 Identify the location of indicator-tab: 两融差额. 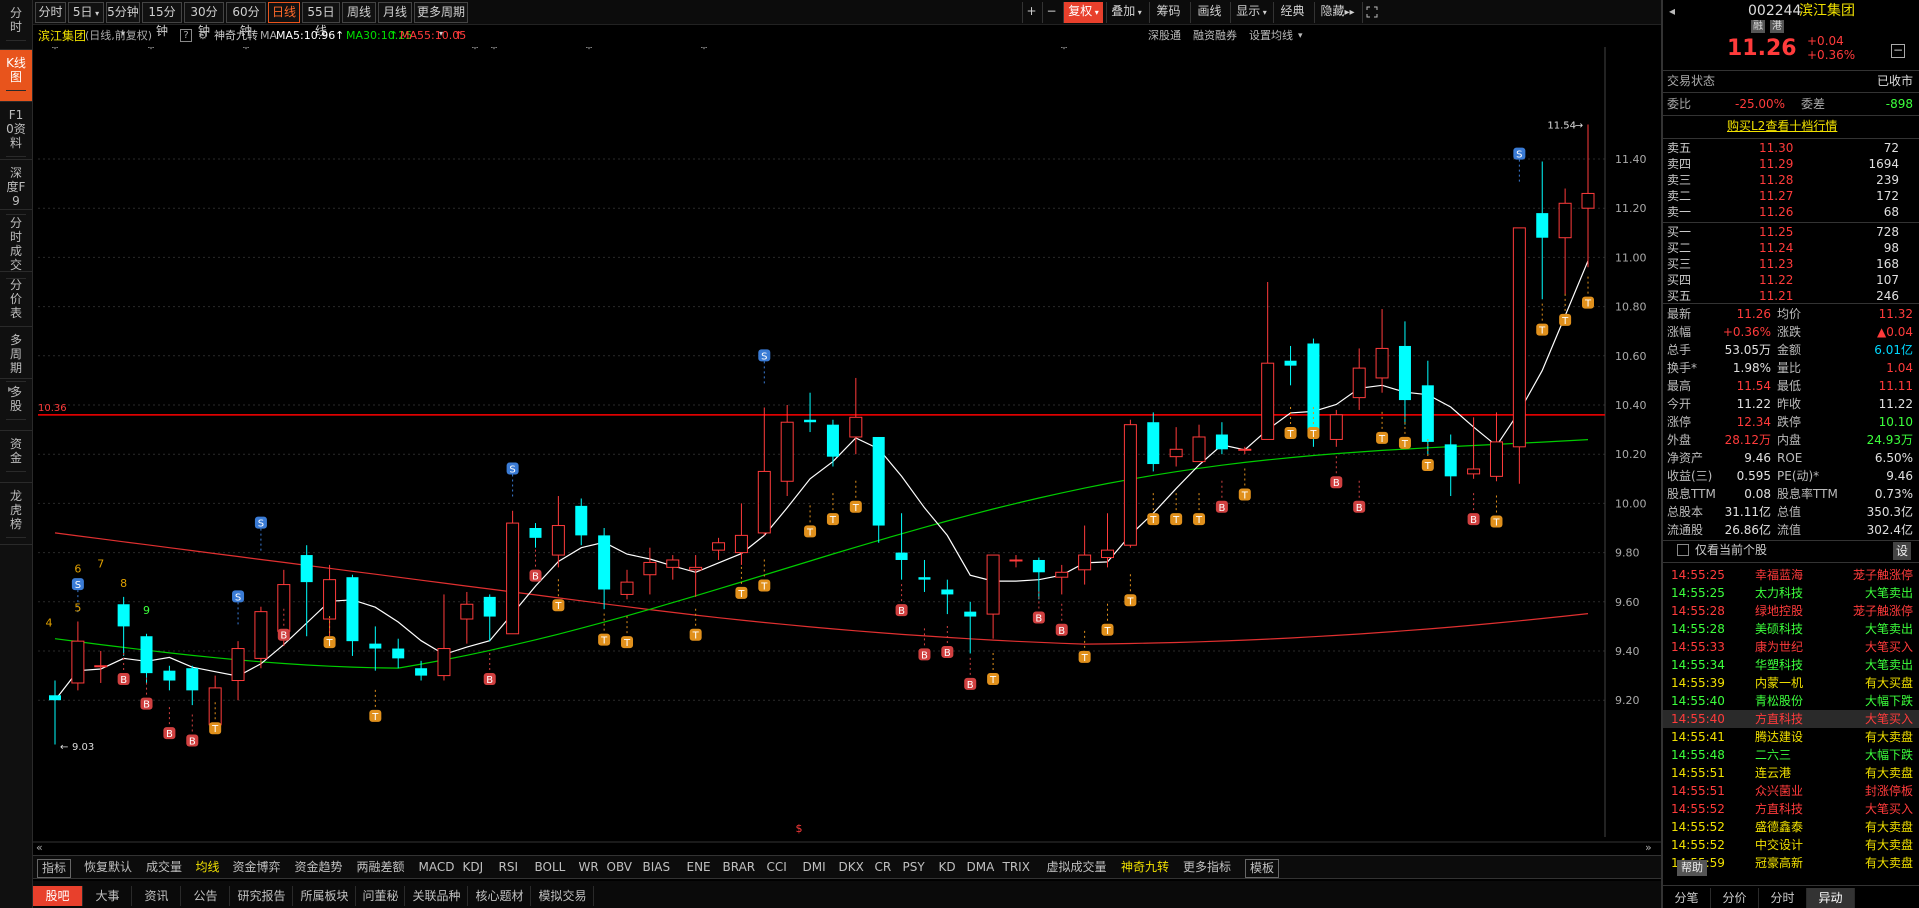
(381, 867).